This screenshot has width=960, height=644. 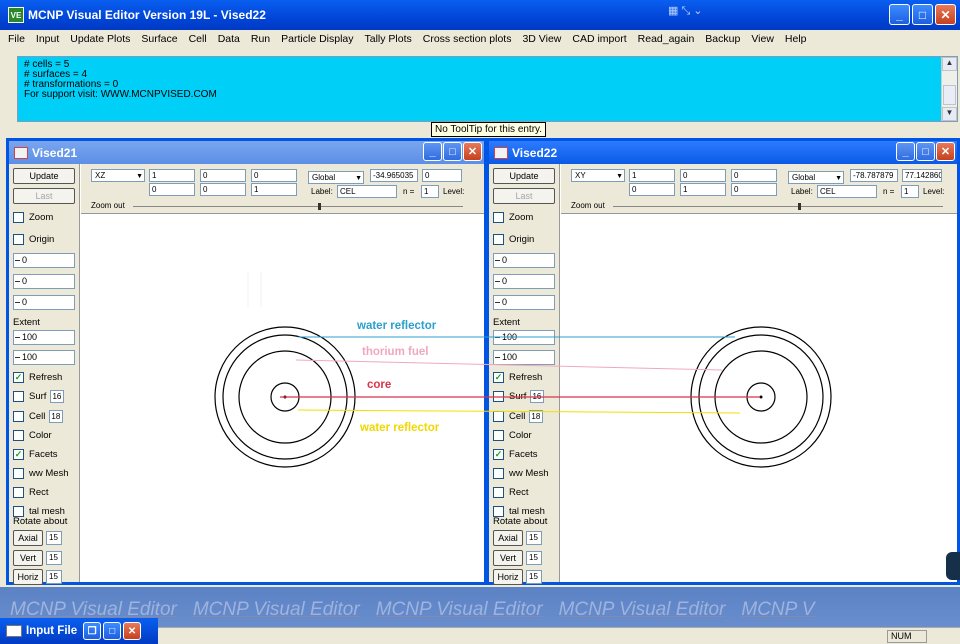 I want to click on menu-particle-display: Particle Display, so click(x=317, y=39).